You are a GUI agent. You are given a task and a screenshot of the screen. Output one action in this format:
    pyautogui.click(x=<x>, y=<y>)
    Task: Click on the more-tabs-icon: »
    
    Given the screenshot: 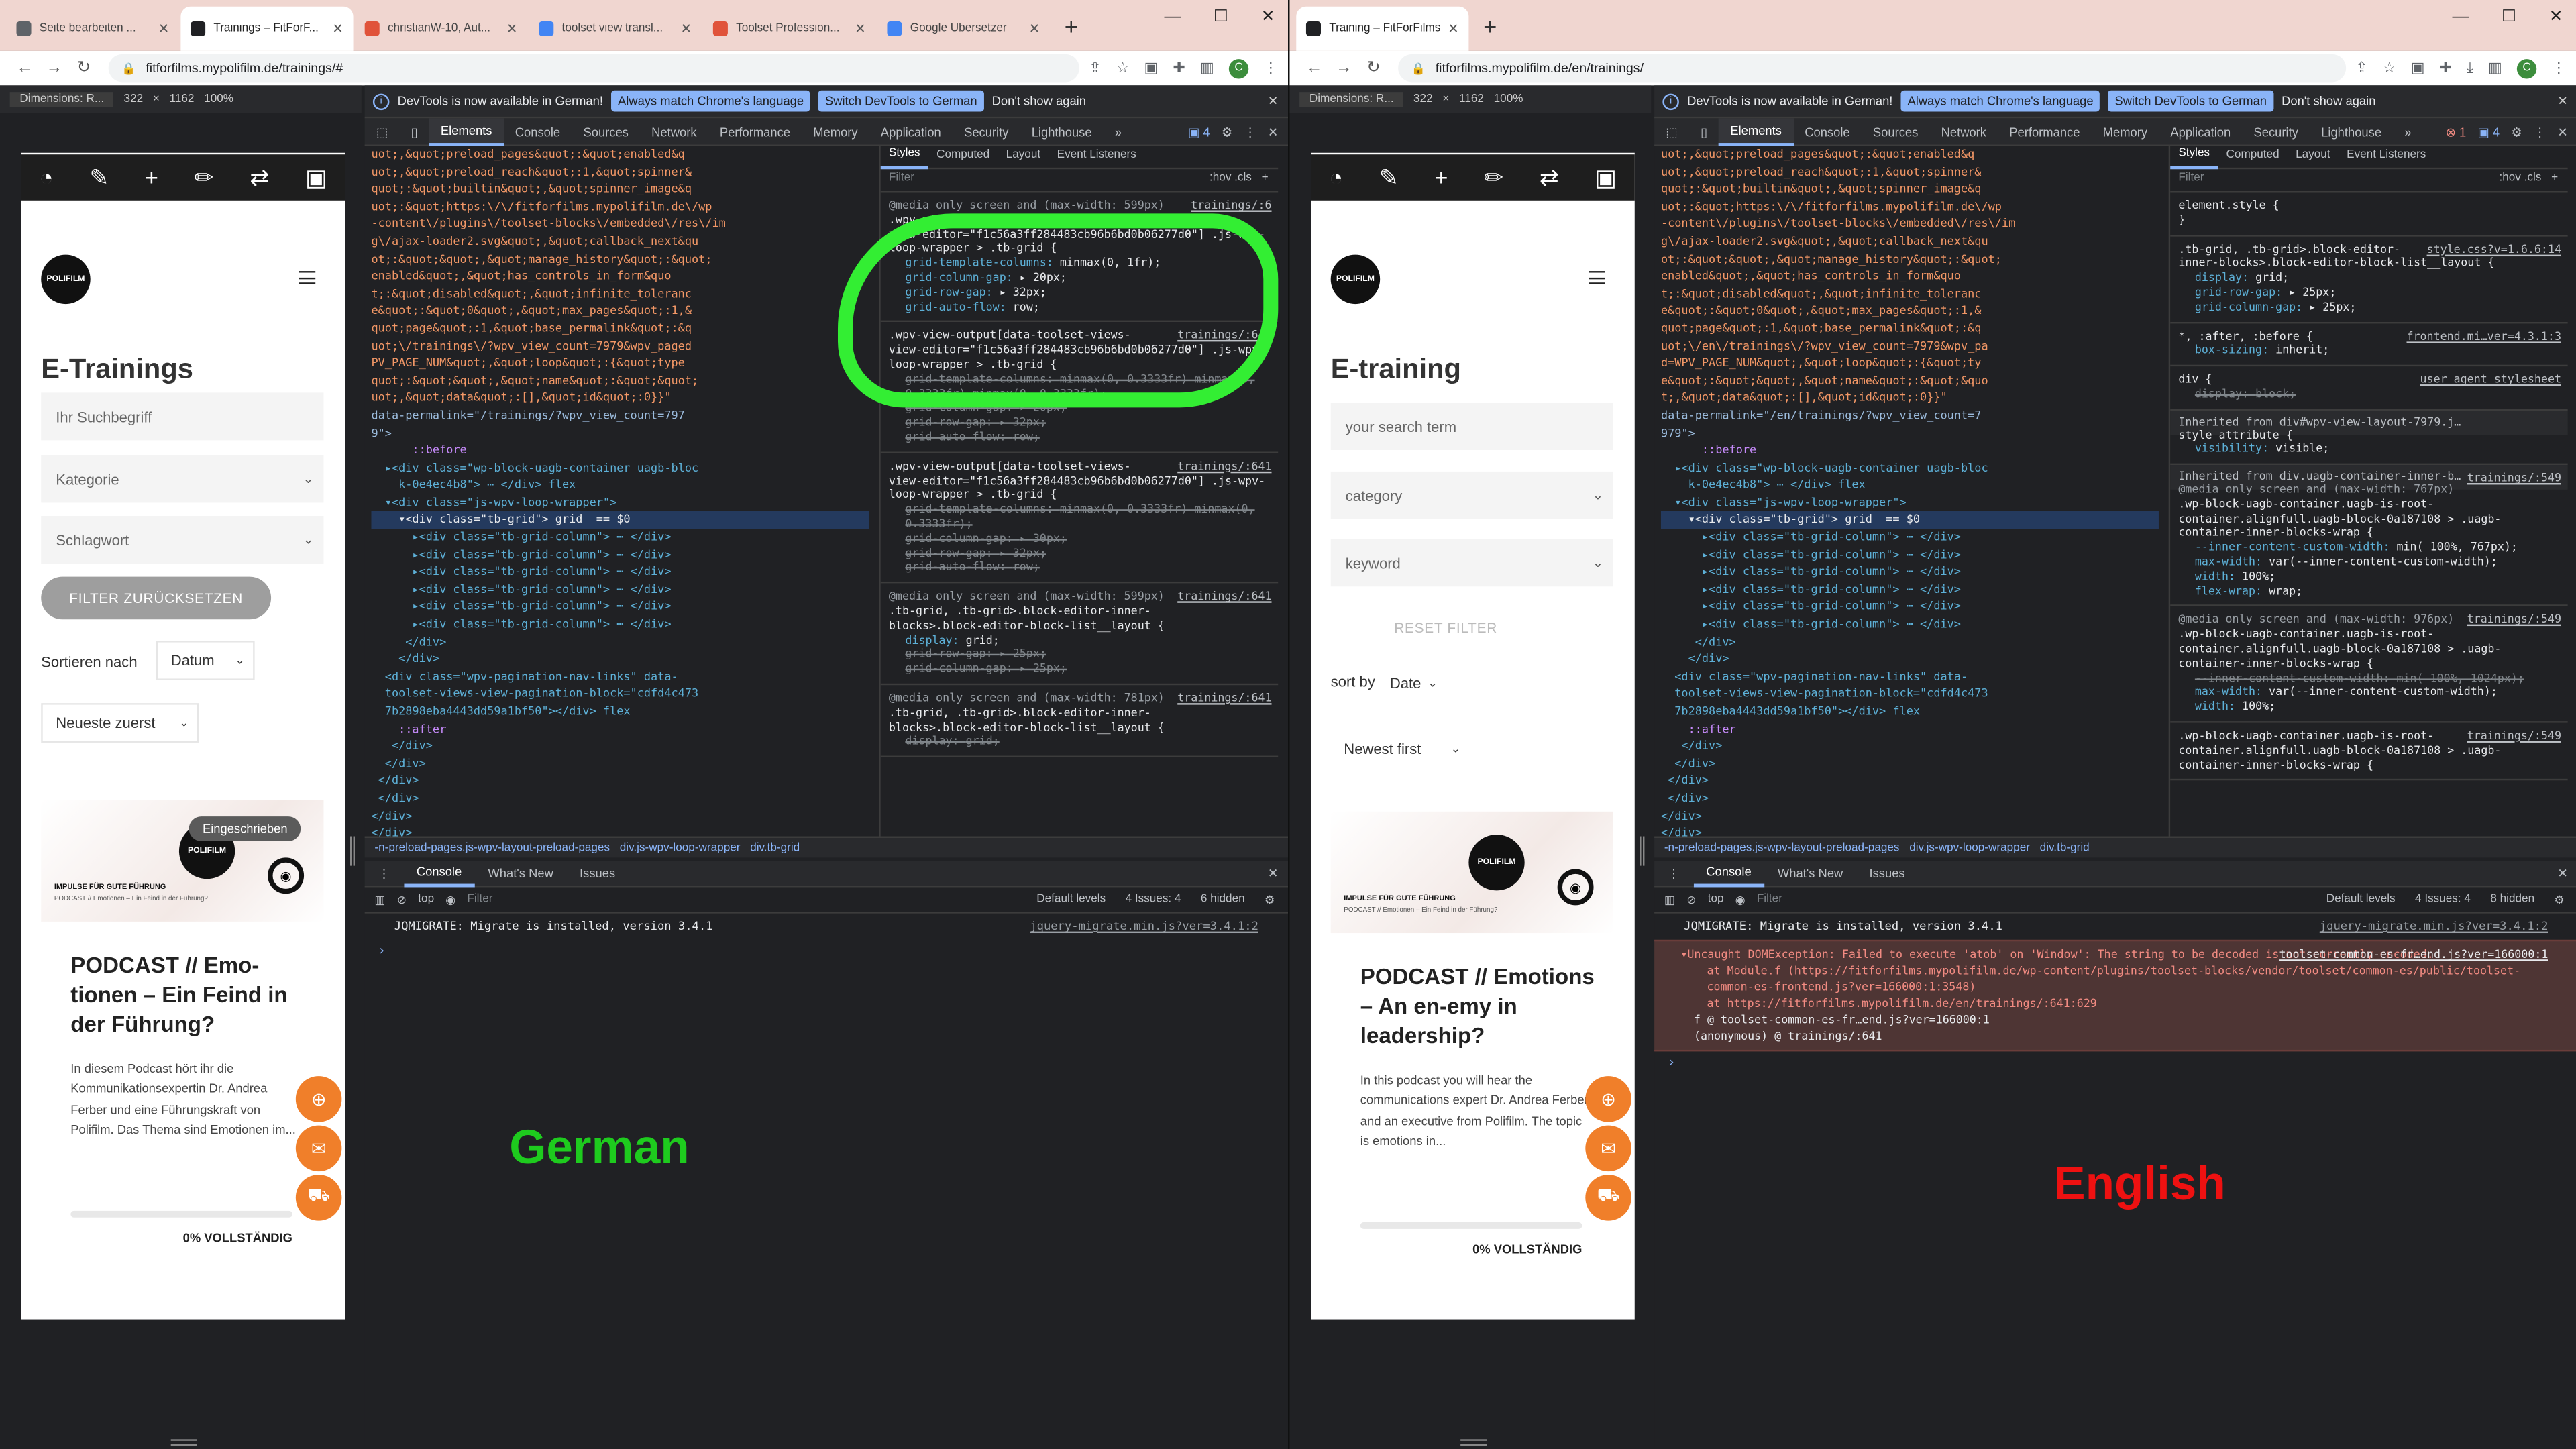 What is the action you would take?
    pyautogui.click(x=1119, y=131)
    